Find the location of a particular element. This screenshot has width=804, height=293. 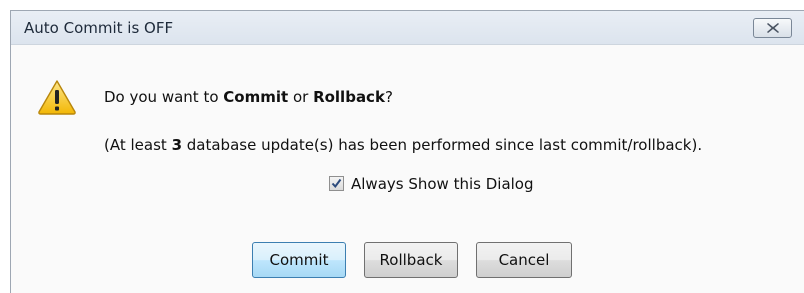

warning-icon is located at coordinates (57, 97).